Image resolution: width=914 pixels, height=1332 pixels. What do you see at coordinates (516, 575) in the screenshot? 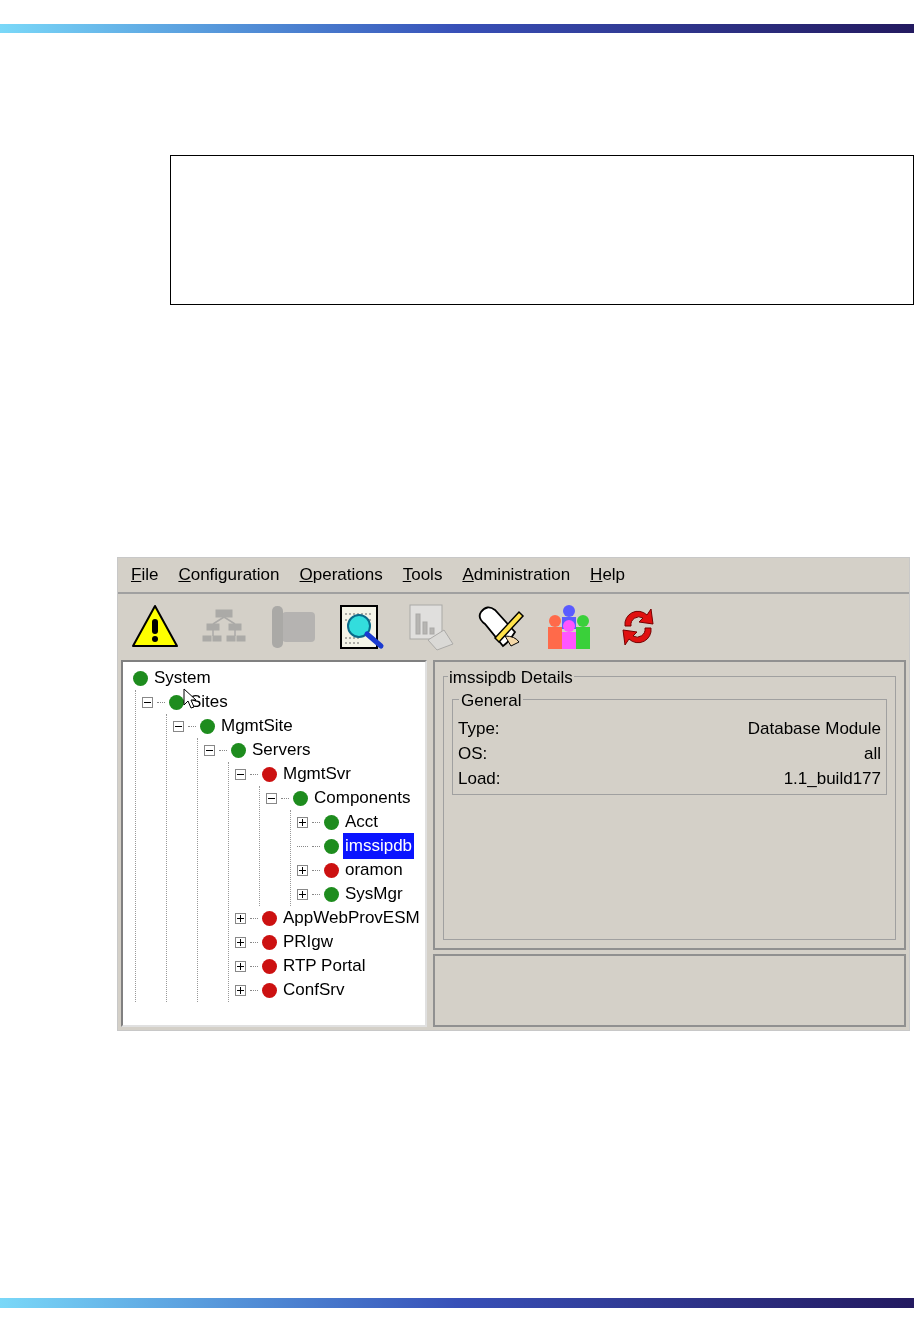
I see `menu-item: Administration` at bounding box center [516, 575].